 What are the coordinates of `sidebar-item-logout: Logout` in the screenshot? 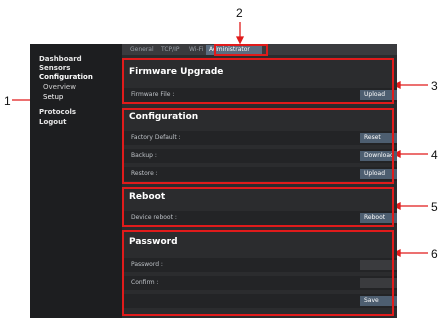 It's located at (52, 122).